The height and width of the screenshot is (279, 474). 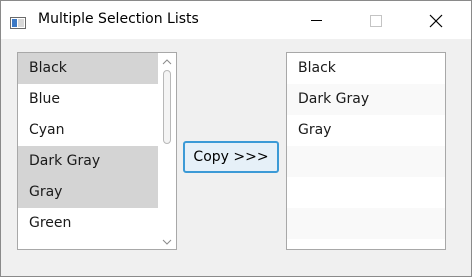 I want to click on maximize-icon, so click(x=376, y=21).